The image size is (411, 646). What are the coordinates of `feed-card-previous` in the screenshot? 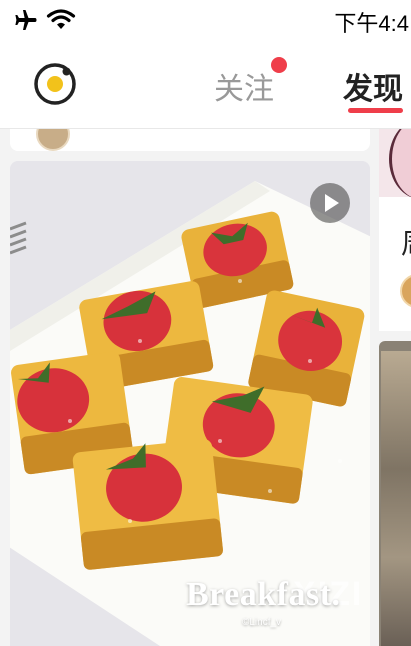 It's located at (190, 140).